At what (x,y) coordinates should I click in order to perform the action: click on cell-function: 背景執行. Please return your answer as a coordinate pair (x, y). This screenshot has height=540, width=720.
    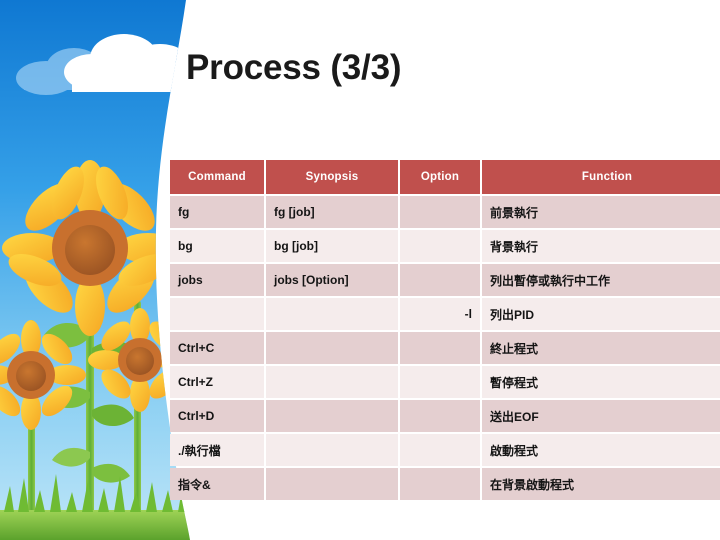
    Looking at the image, I should click on (601, 246).